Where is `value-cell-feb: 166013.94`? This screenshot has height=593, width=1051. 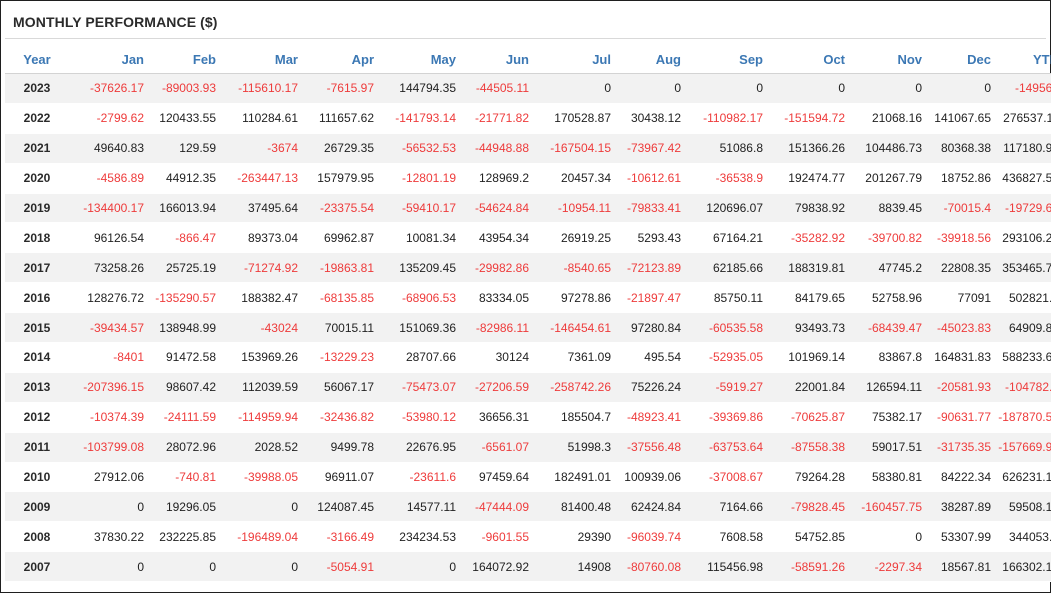 value-cell-feb: 166013.94 is located at coordinates (186, 208).